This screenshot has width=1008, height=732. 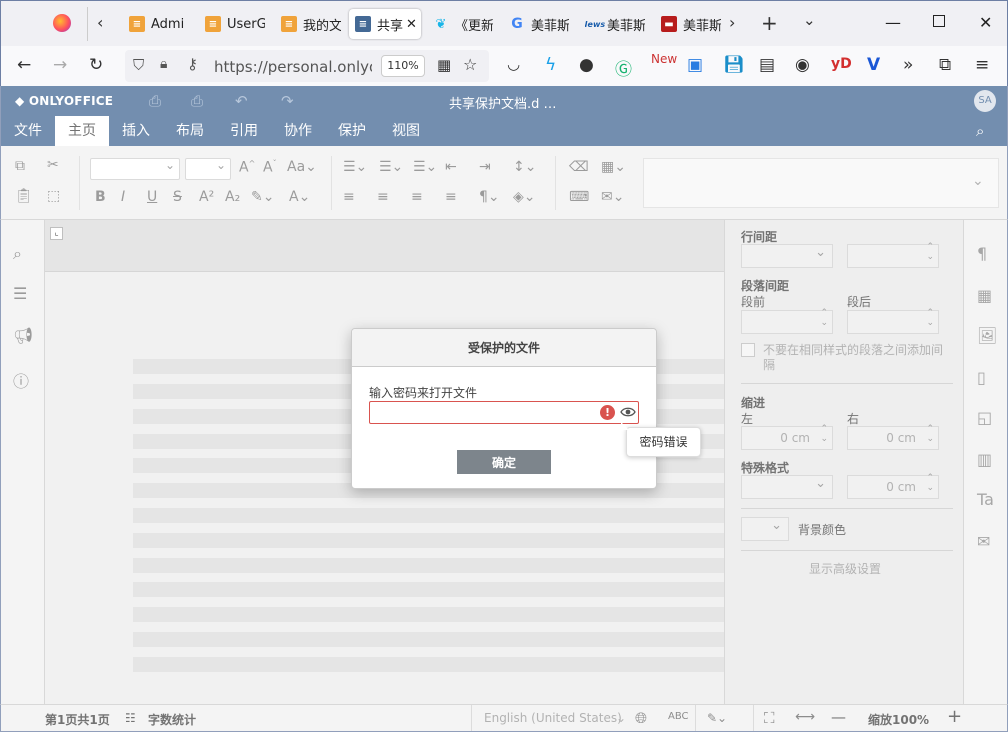 What do you see at coordinates (60, 65) in the screenshot?
I see `forward-icon: →` at bounding box center [60, 65].